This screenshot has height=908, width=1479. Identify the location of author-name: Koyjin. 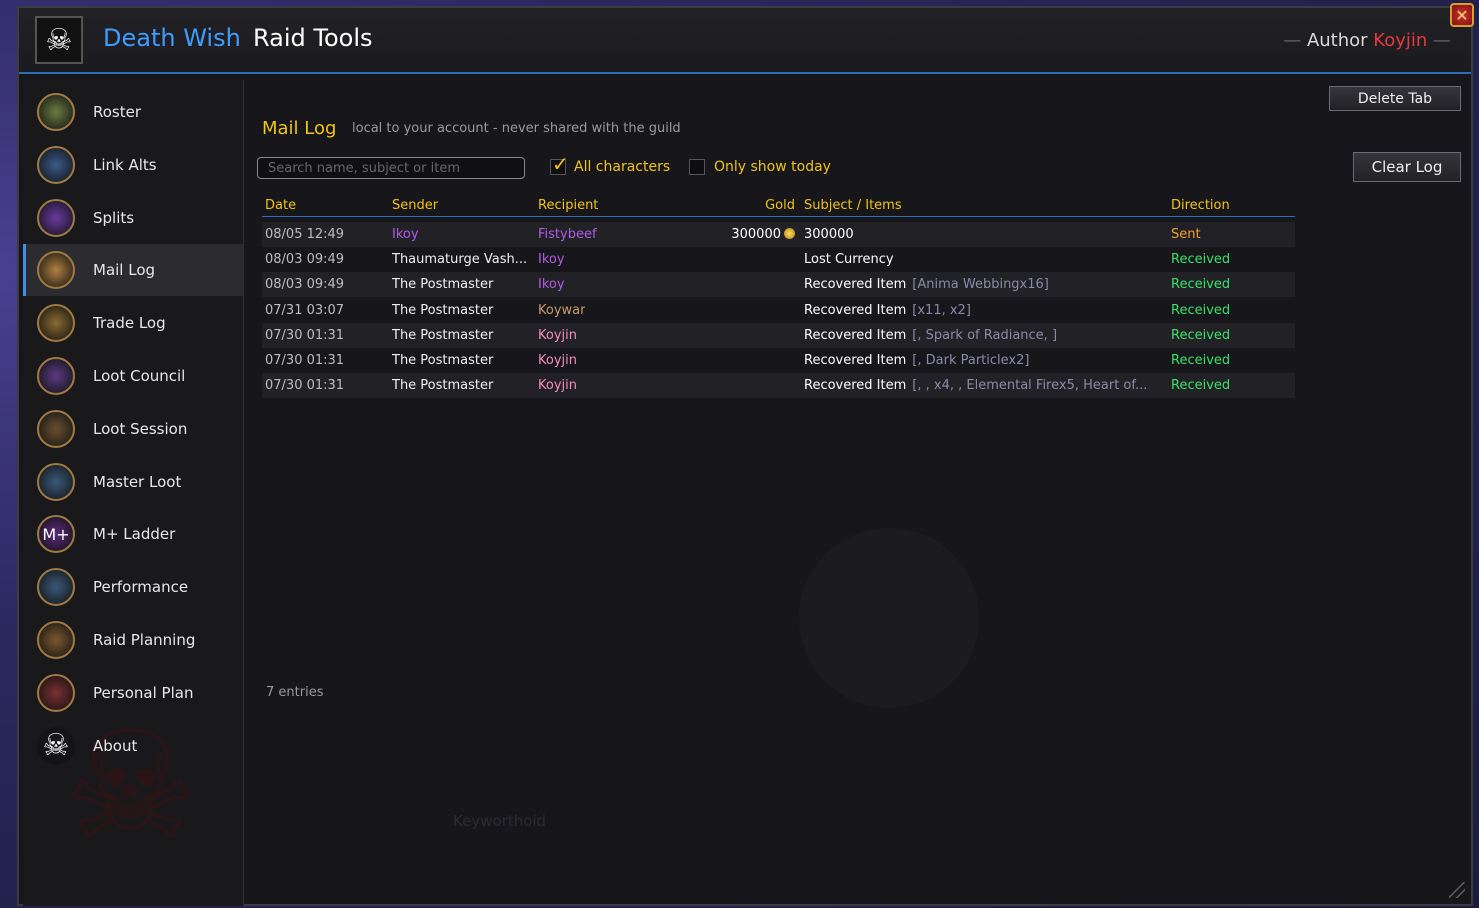
(1400, 40).